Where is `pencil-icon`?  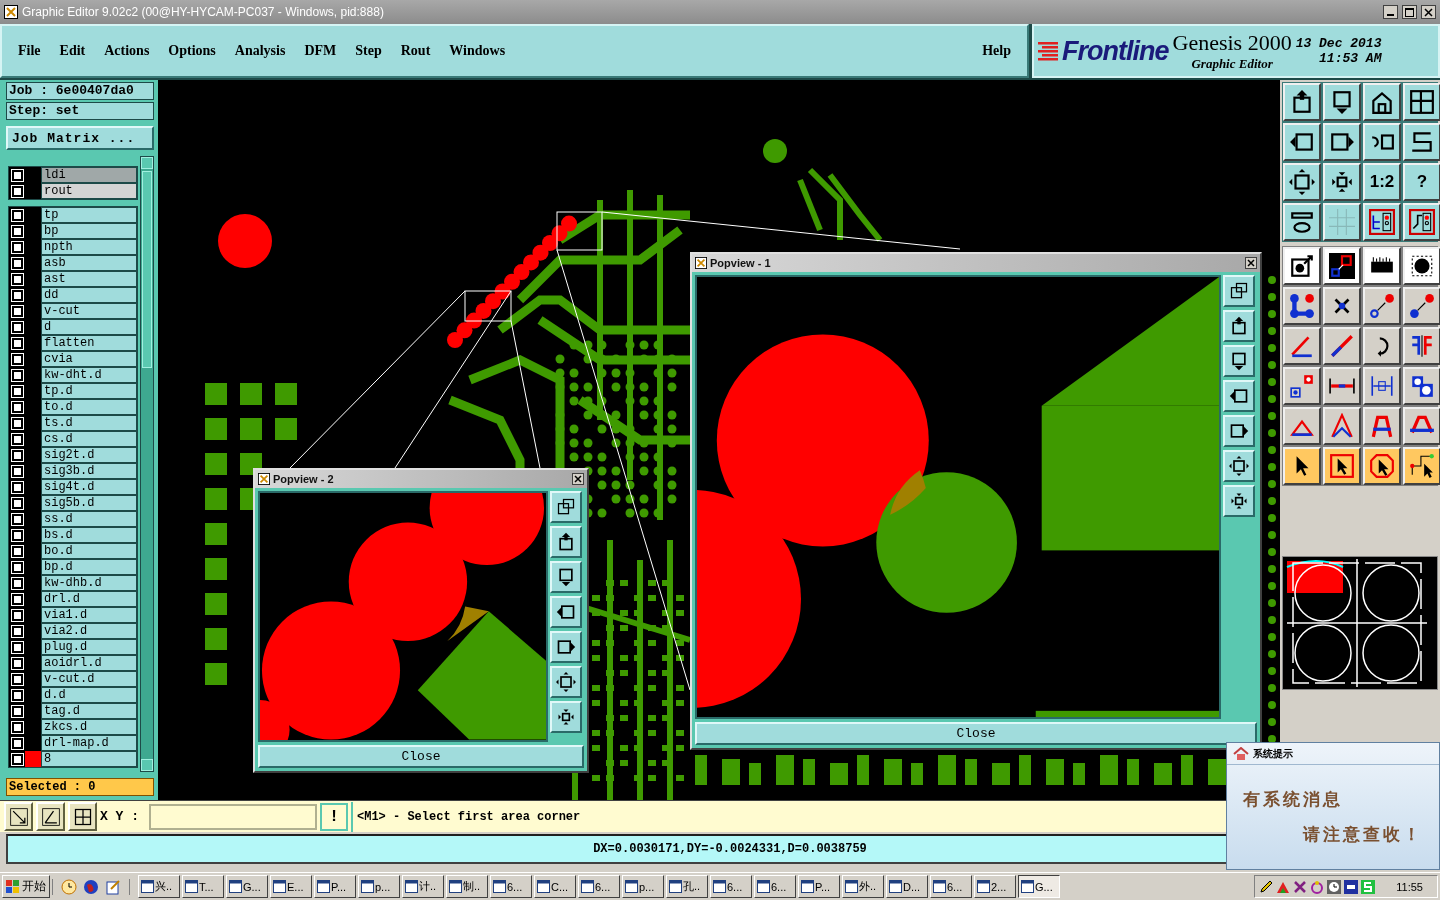 pencil-icon is located at coordinates (1266, 886).